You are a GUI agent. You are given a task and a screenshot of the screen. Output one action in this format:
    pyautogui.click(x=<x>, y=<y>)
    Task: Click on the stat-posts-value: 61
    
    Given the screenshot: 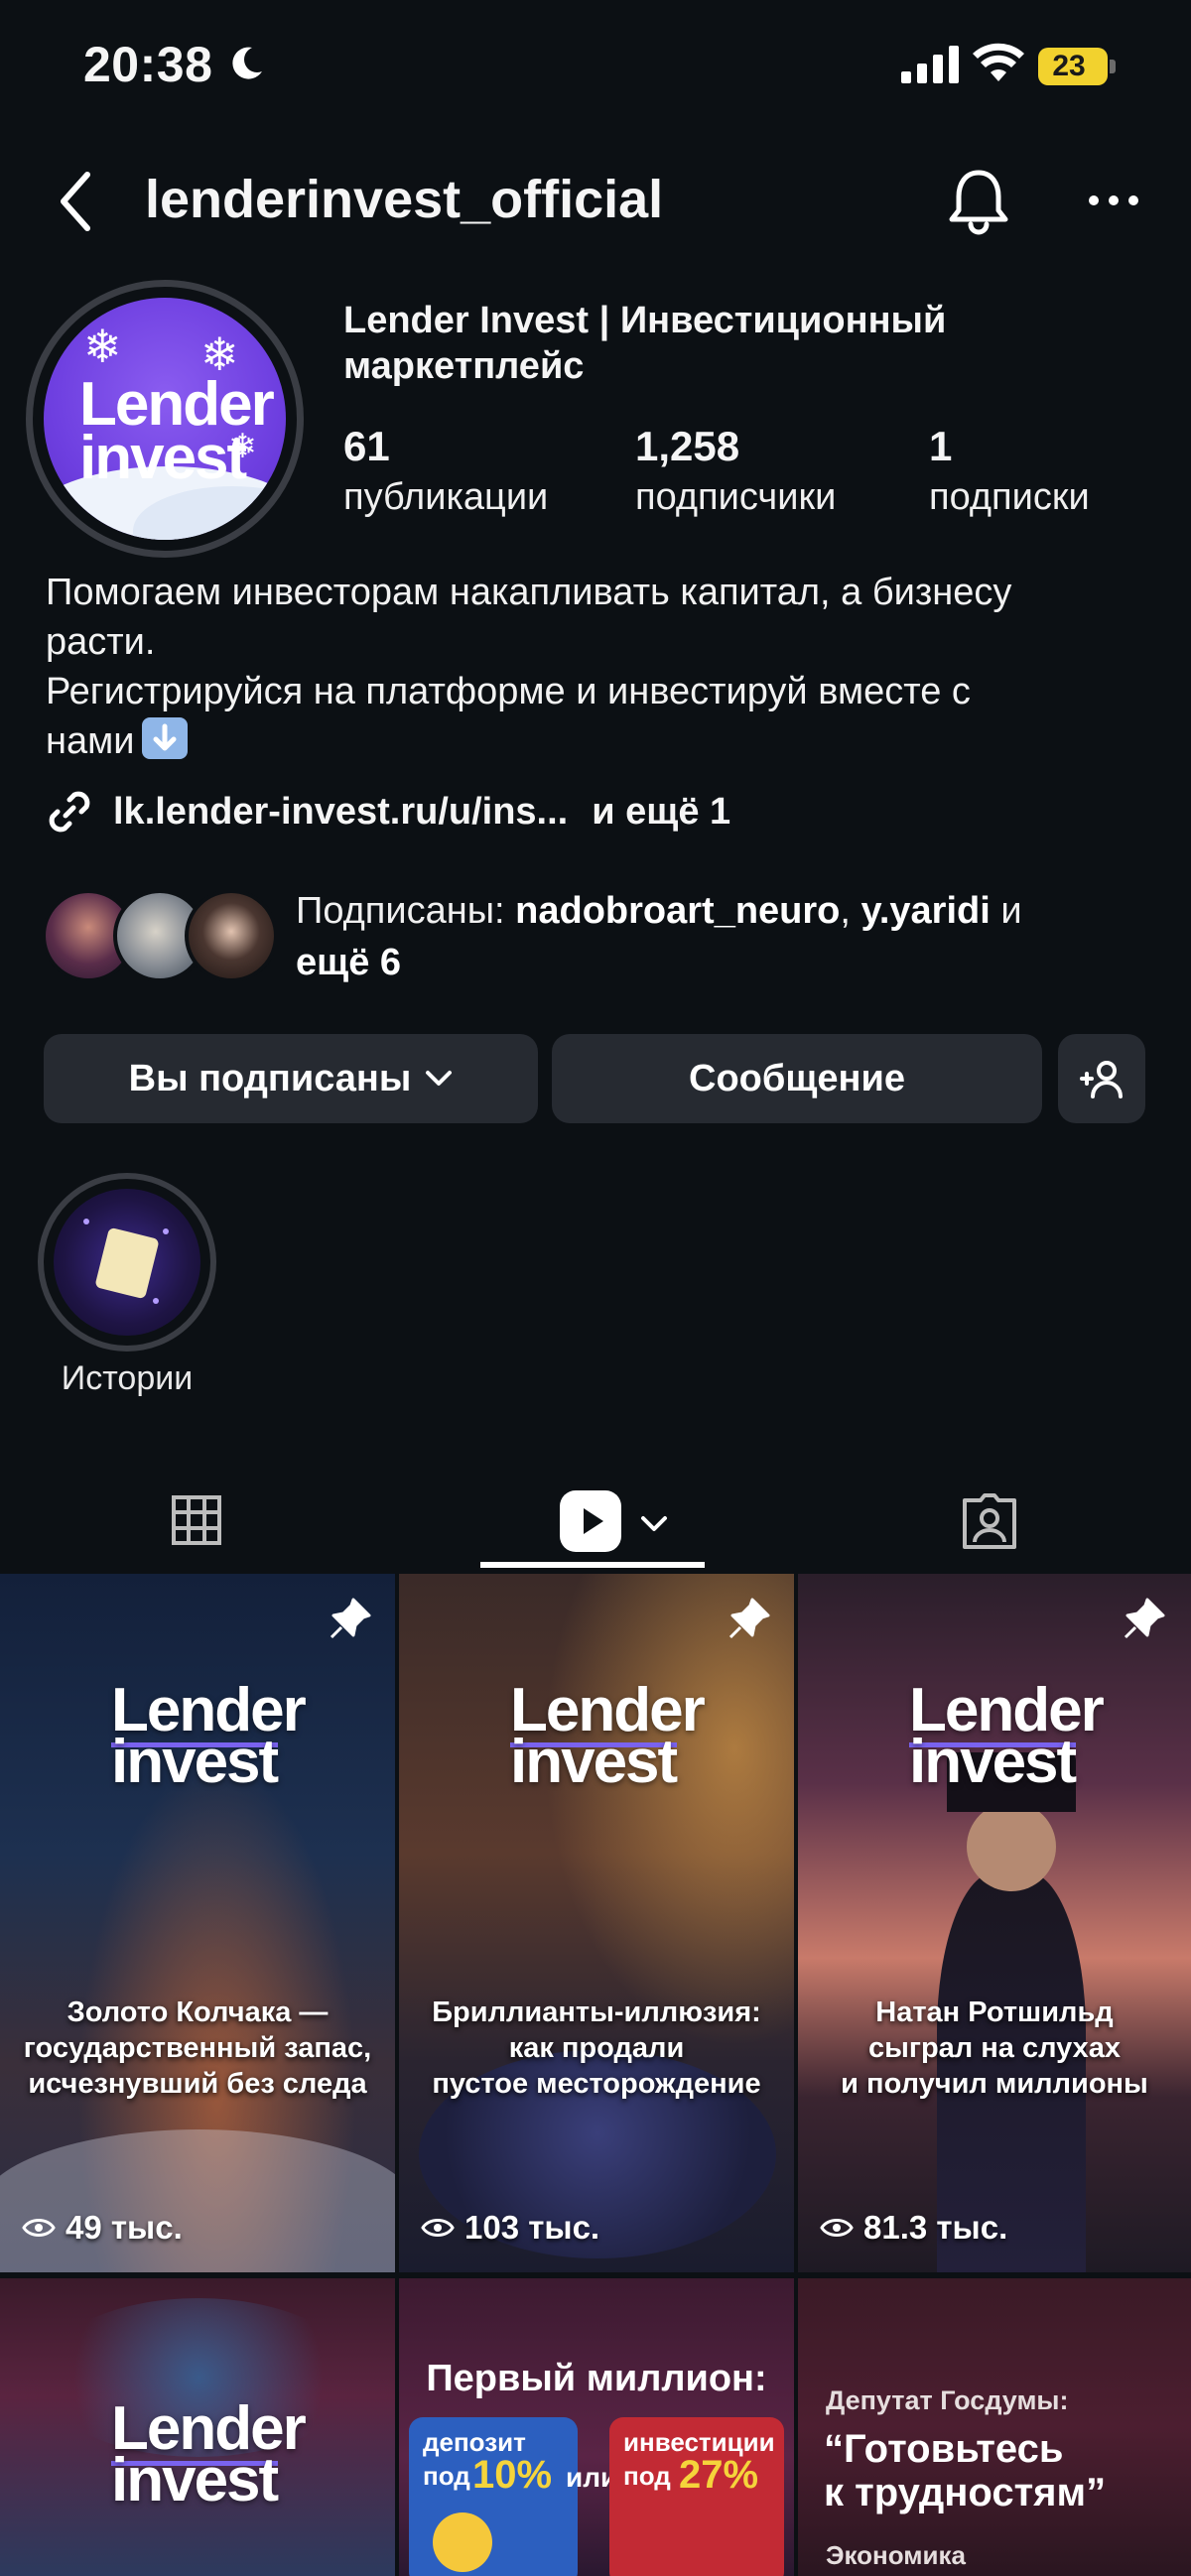 What is the action you would take?
    pyautogui.click(x=366, y=446)
    